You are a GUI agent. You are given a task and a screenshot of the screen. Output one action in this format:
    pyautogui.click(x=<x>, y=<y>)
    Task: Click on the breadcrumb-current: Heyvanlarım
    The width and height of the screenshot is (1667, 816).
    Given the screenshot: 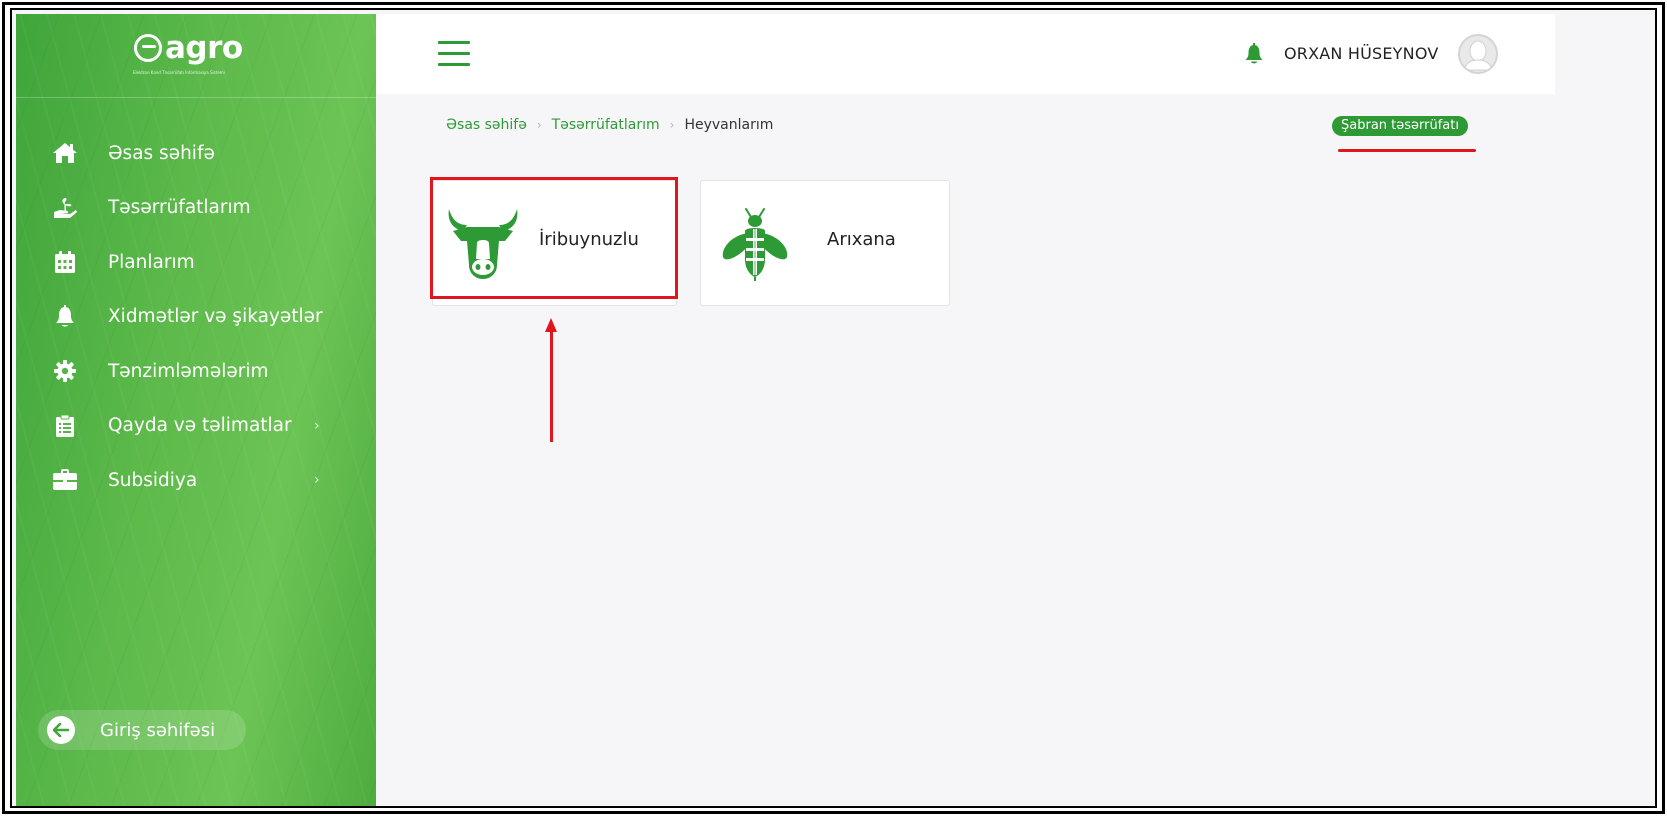 What is the action you would take?
    pyautogui.click(x=729, y=125)
    